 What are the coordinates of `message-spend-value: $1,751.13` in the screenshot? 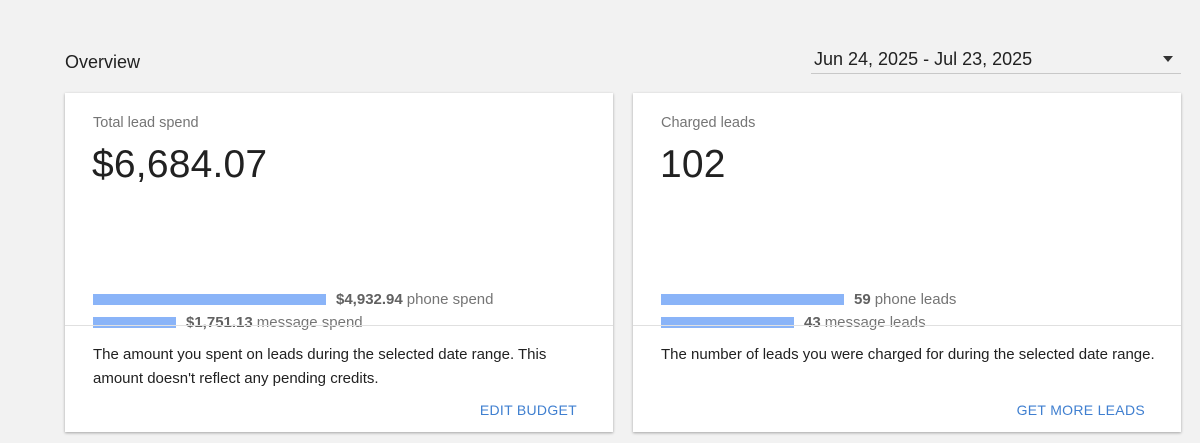 It's located at (219, 322).